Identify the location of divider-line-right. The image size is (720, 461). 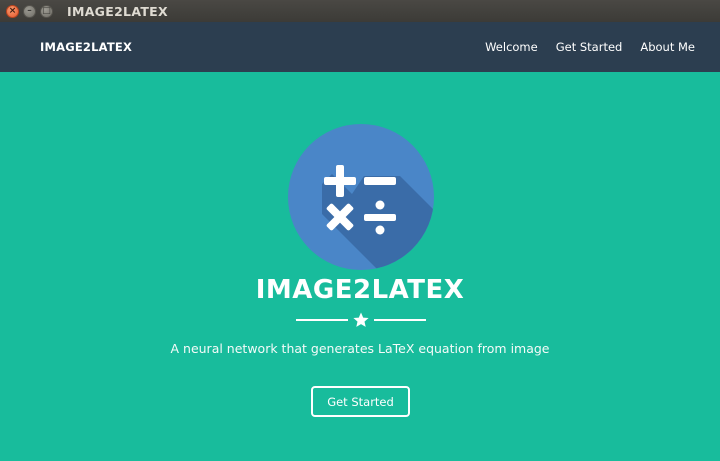
(400, 320).